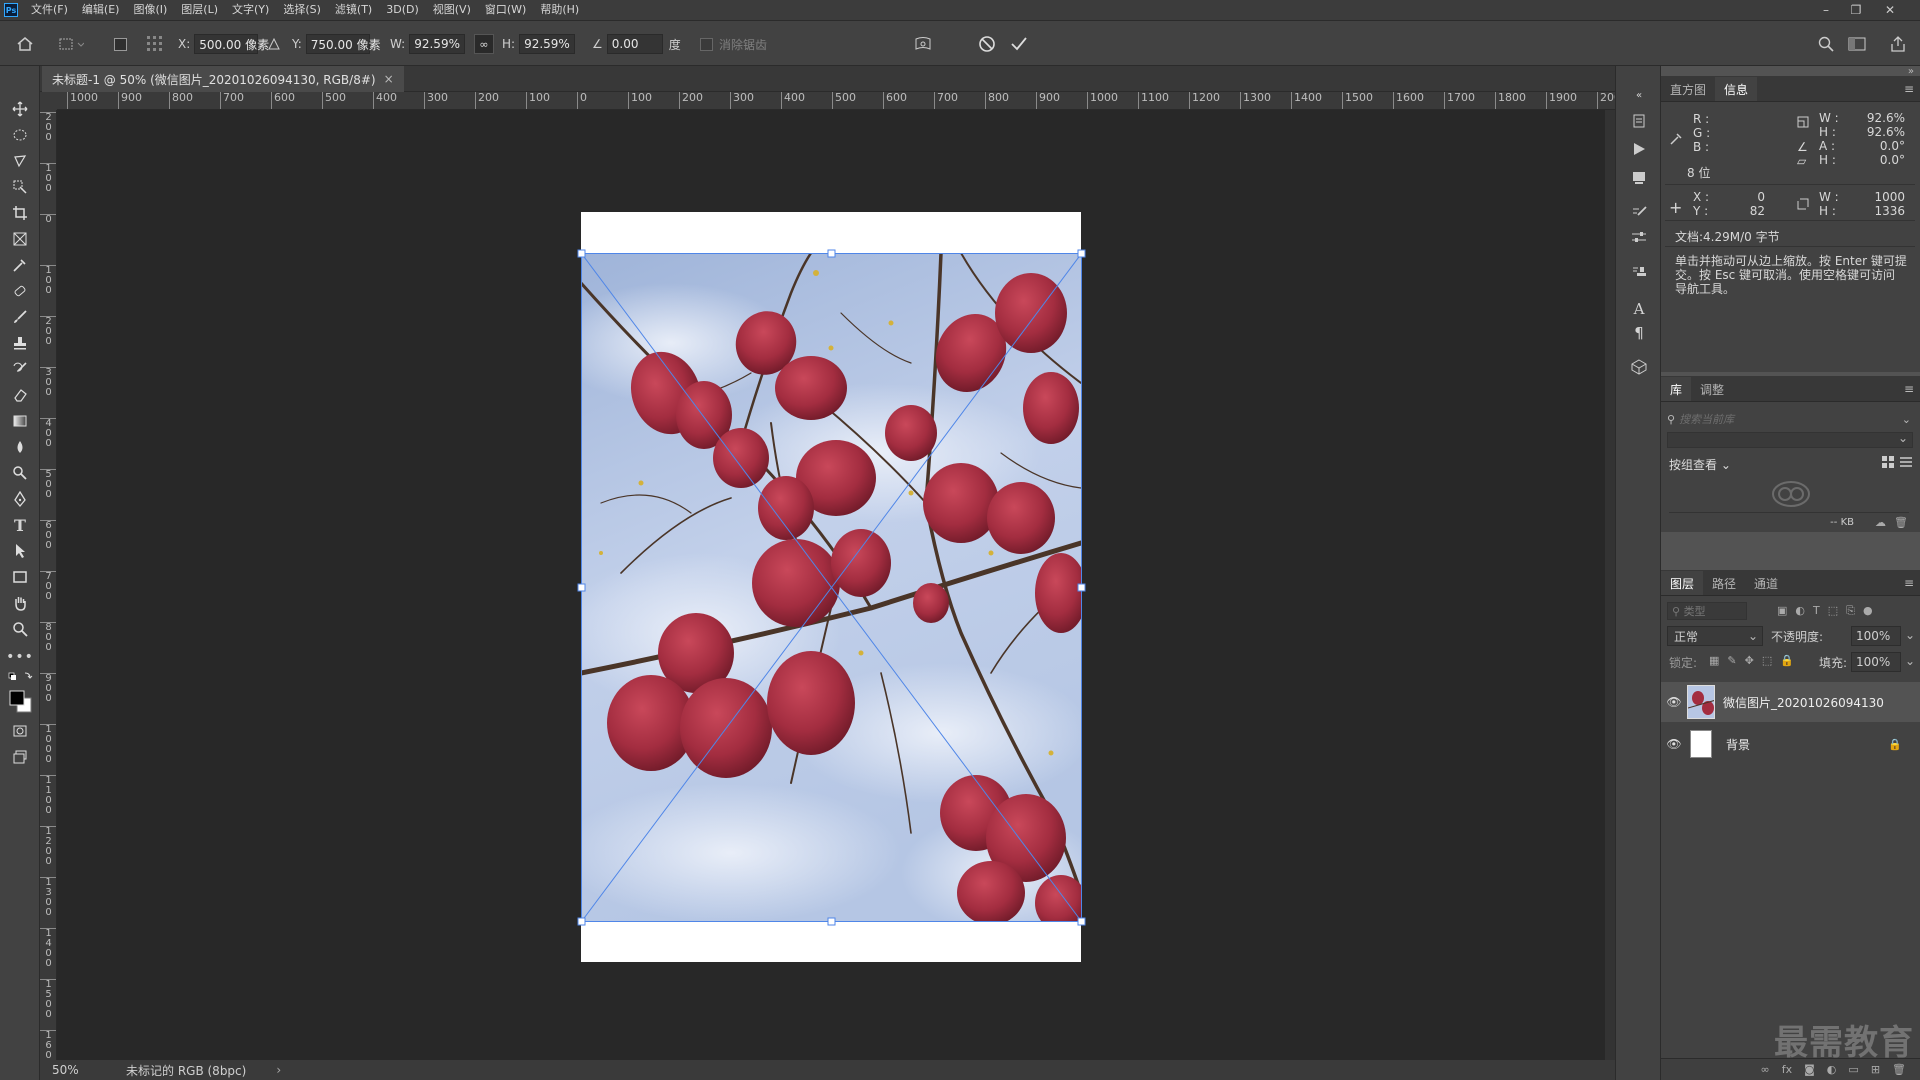  What do you see at coordinates (1875, 1069) in the screenshot?
I see `new-layer-icon: ⊞` at bounding box center [1875, 1069].